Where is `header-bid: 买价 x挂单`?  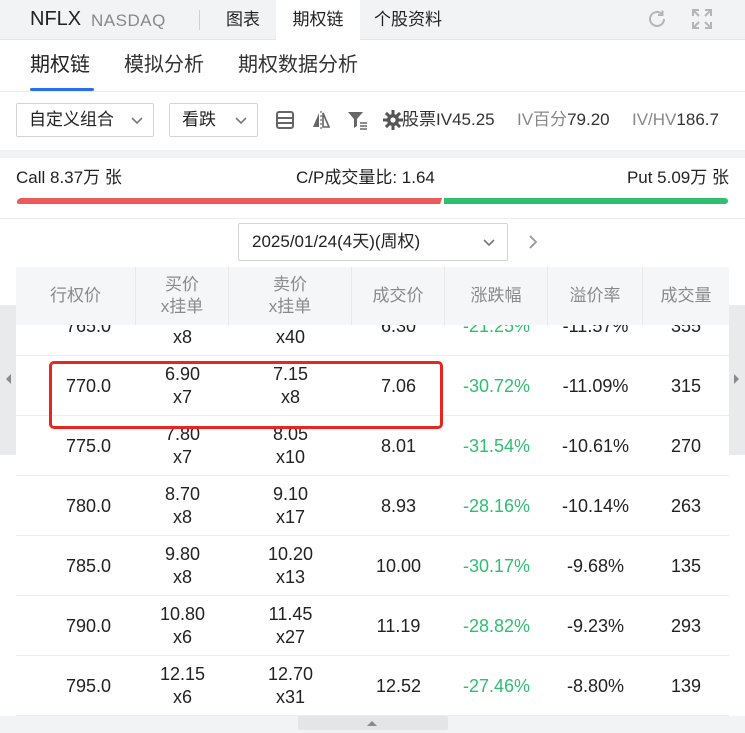 header-bid: 买价 x挂单 is located at coordinates (182, 296).